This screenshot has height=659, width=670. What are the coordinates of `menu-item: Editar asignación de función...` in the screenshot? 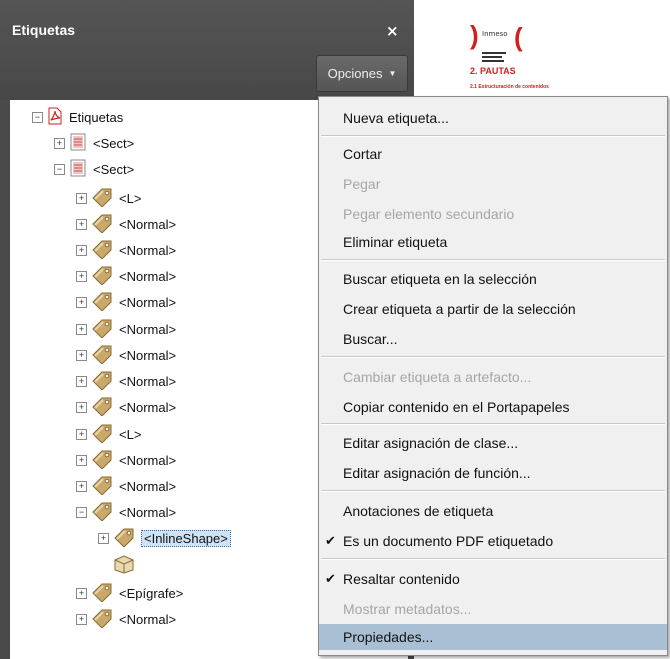 It's located at (493, 473).